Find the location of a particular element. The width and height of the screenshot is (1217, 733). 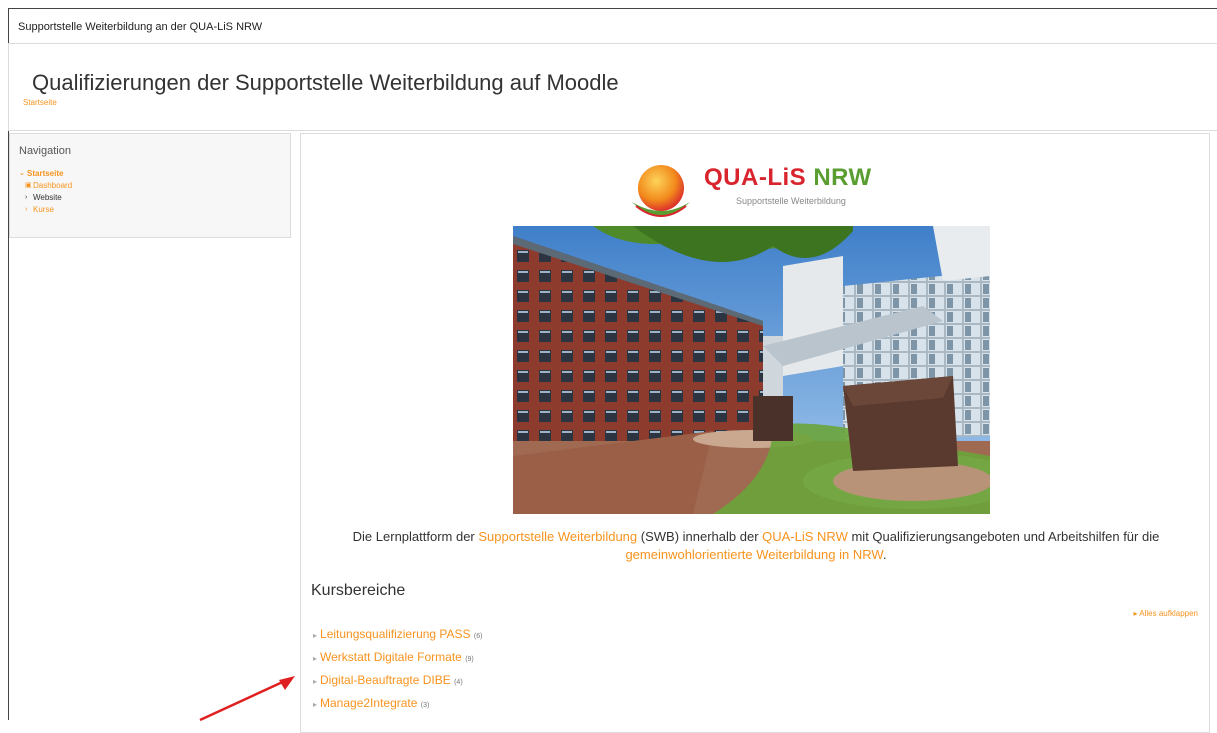

nav-item-kurse: › Kurse is located at coordinates (45, 210).